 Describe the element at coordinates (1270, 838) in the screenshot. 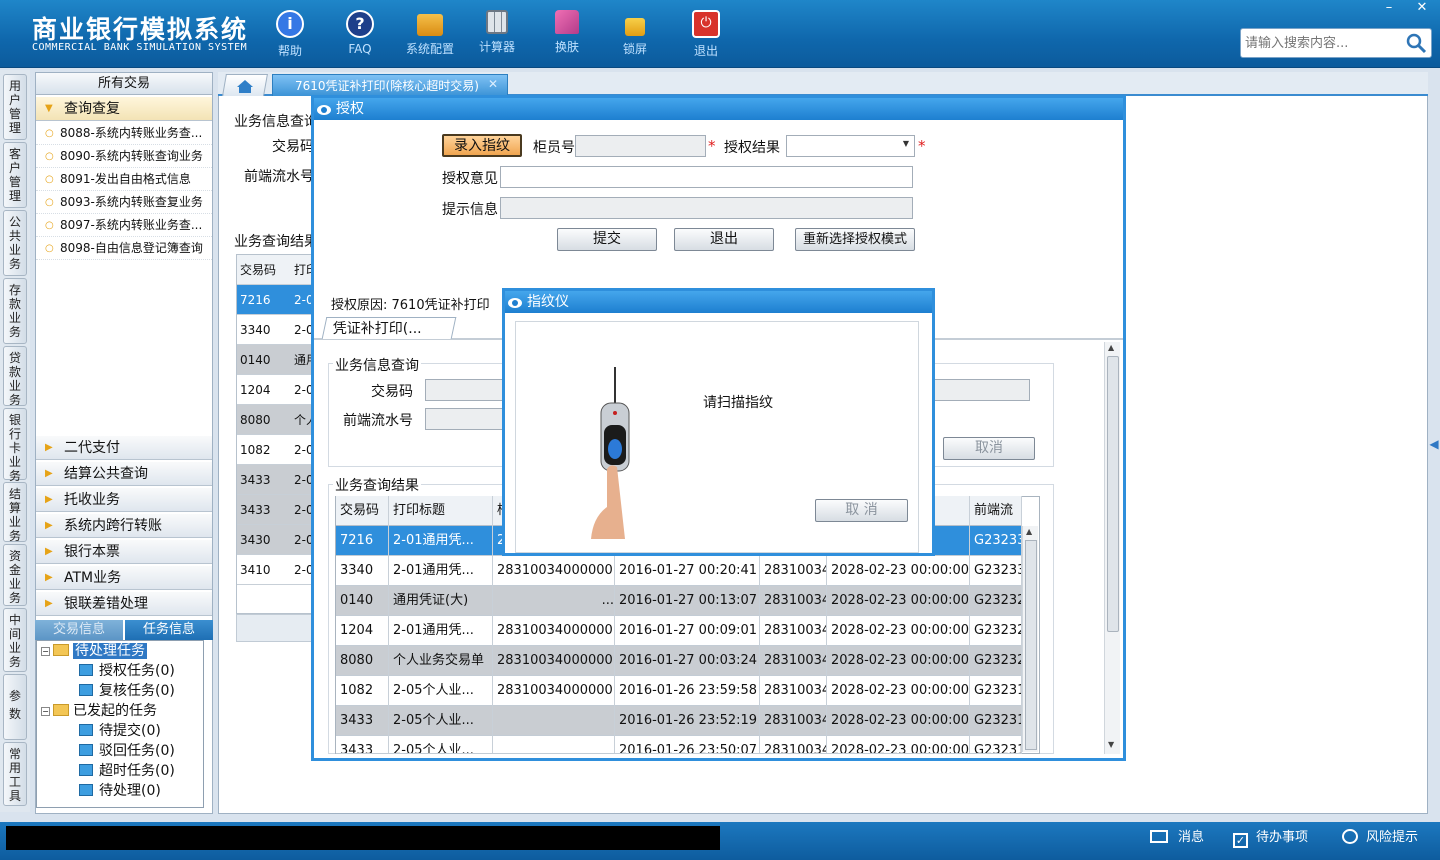

I see `status-todo-button: ✓ 待办事项` at that location.